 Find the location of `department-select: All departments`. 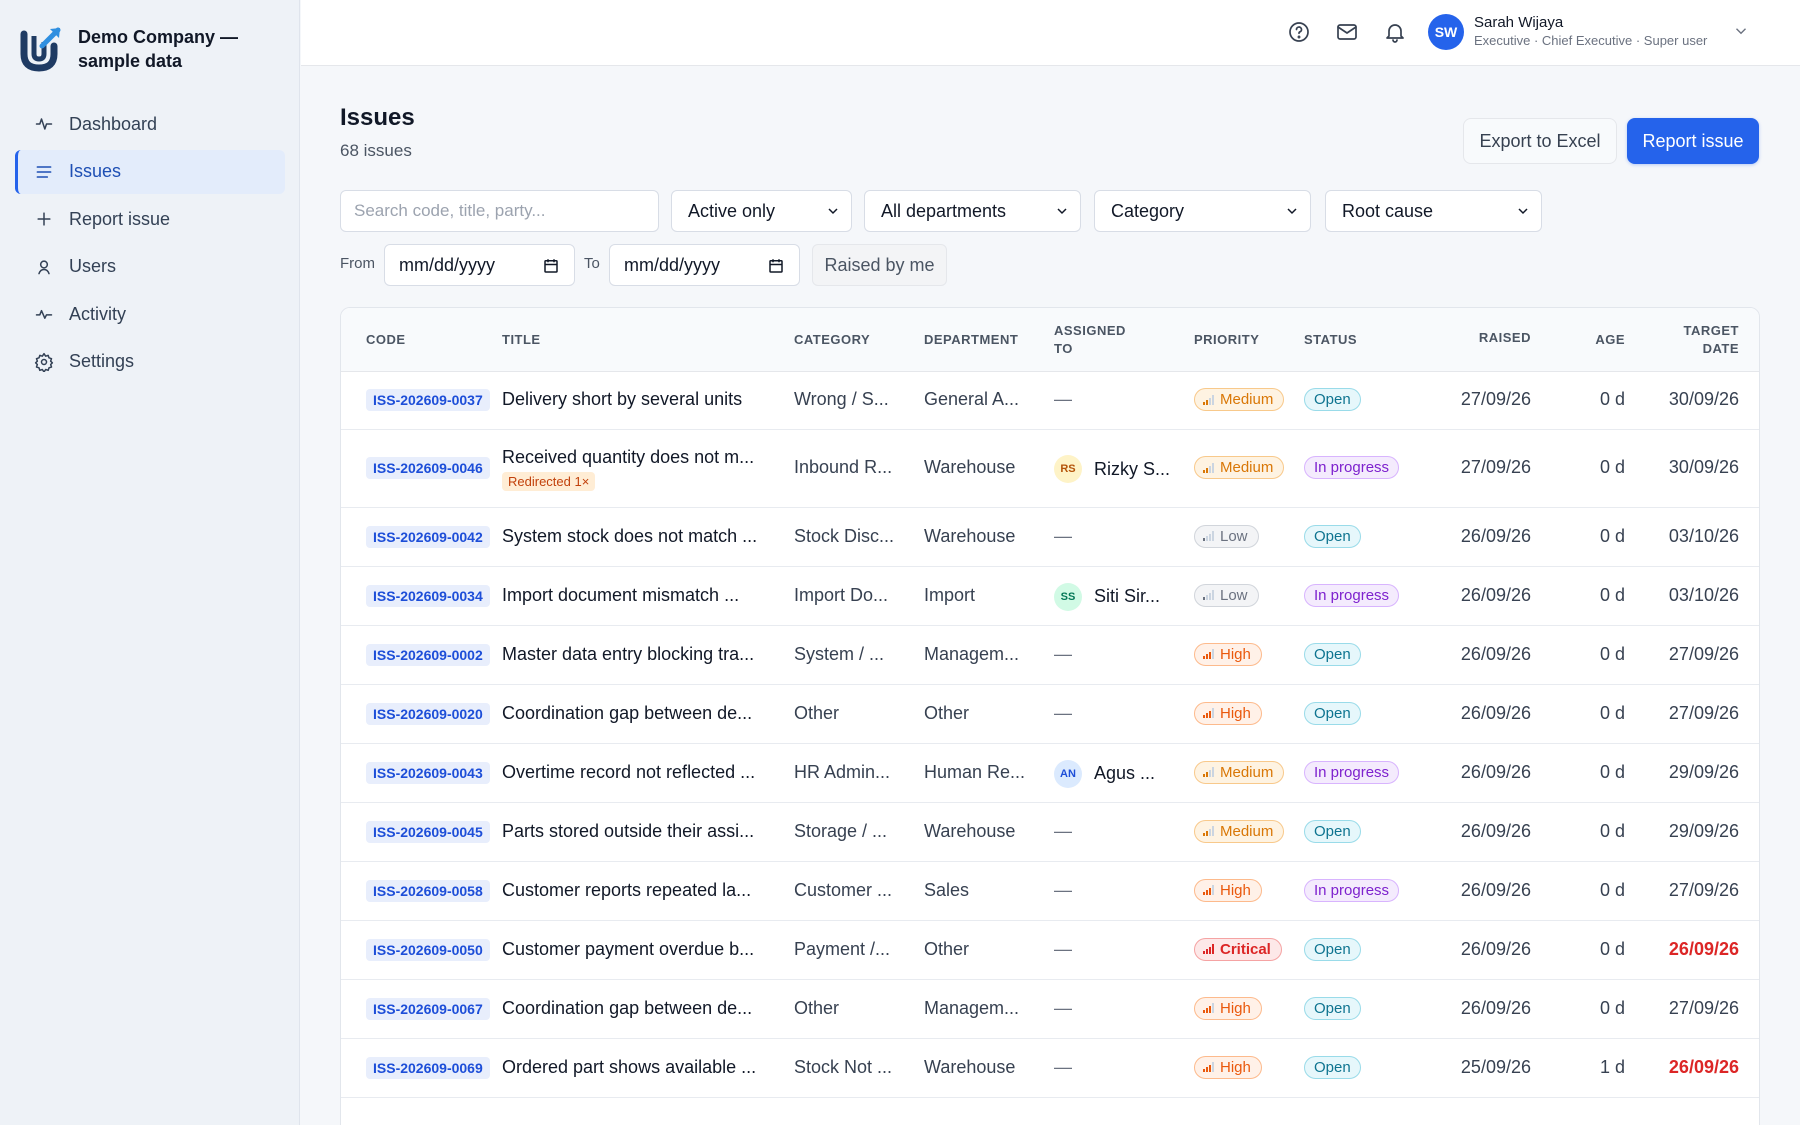

department-select: All departments is located at coordinates (972, 211).